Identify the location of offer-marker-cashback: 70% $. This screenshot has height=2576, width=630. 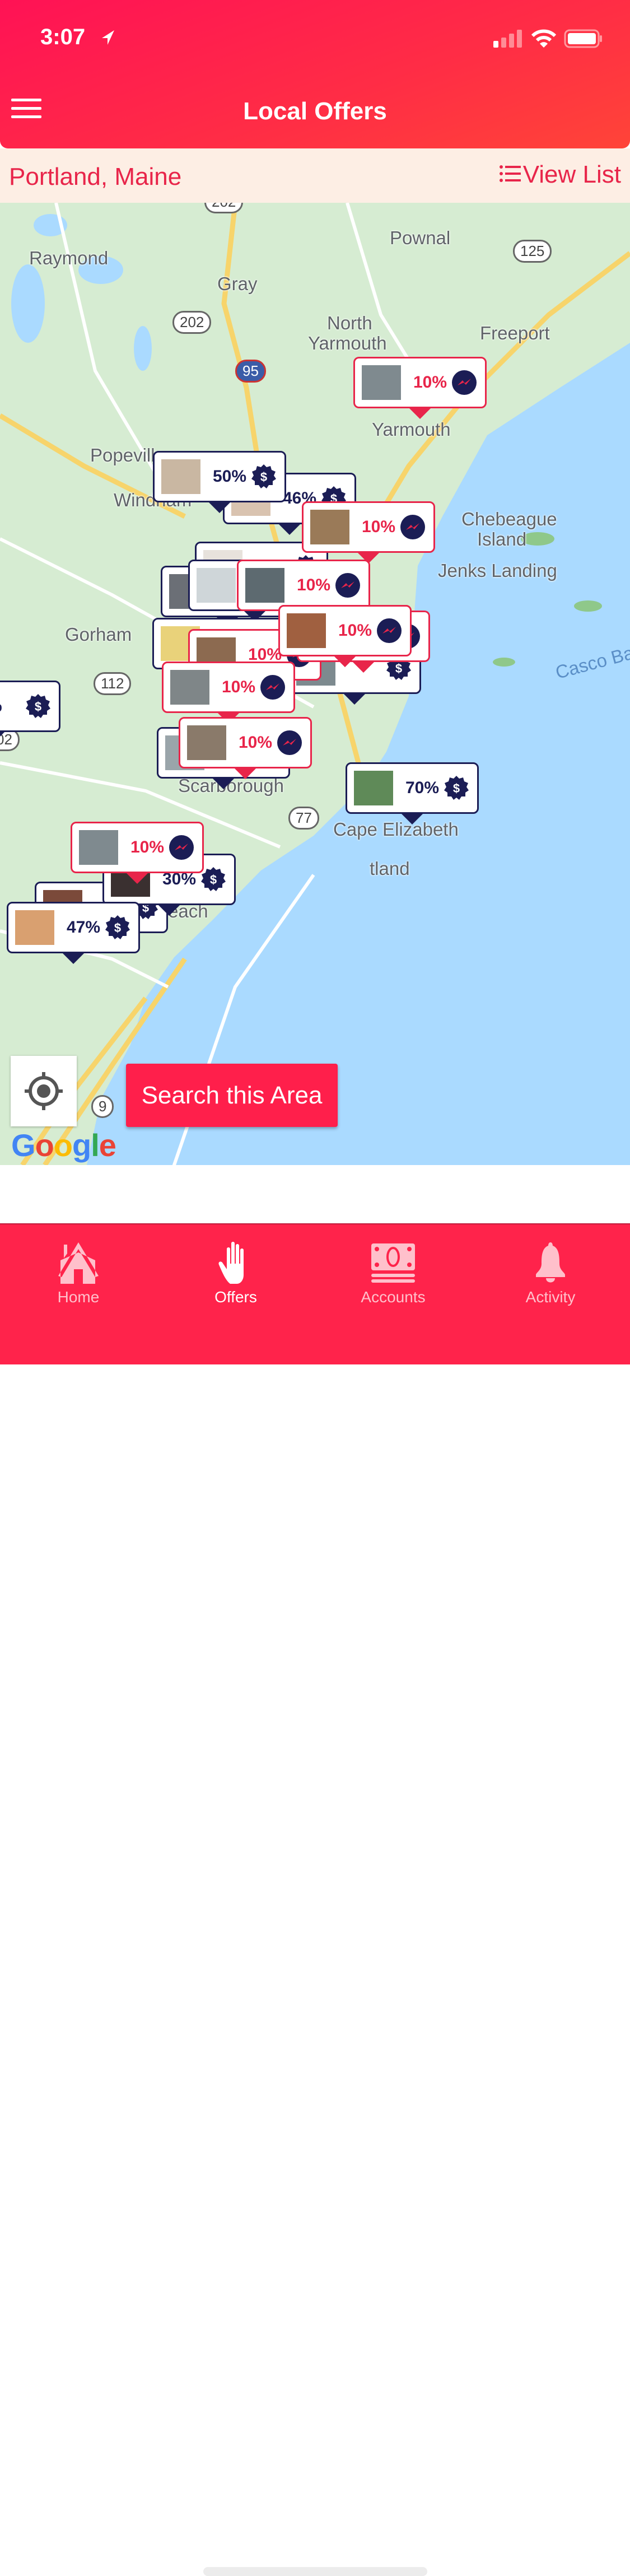
(413, 793).